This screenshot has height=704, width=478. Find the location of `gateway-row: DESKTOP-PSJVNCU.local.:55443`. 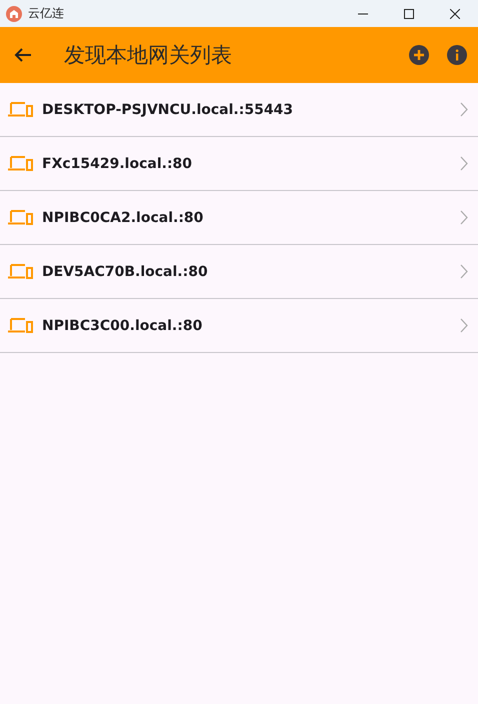

gateway-row: DESKTOP-PSJVNCU.local.:55443 is located at coordinates (239, 110).